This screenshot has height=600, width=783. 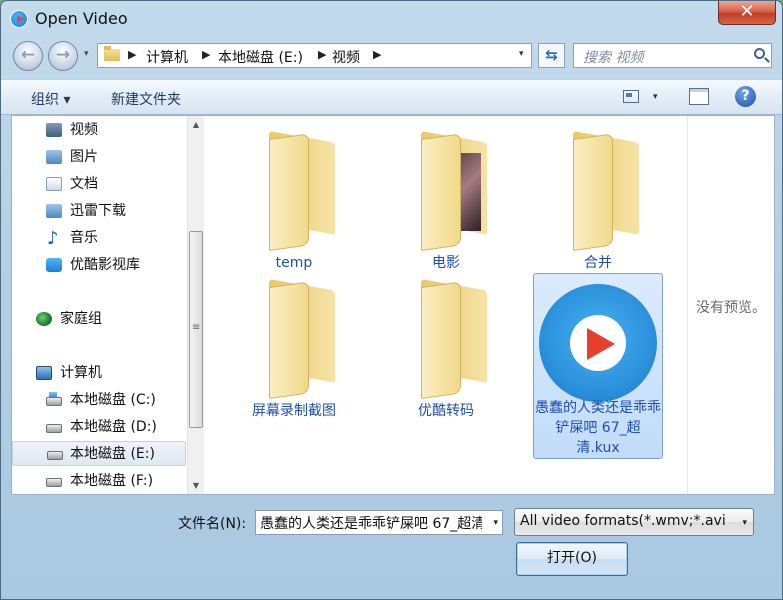 I want to click on sidebar-item-music: 音乐, so click(x=112, y=238).